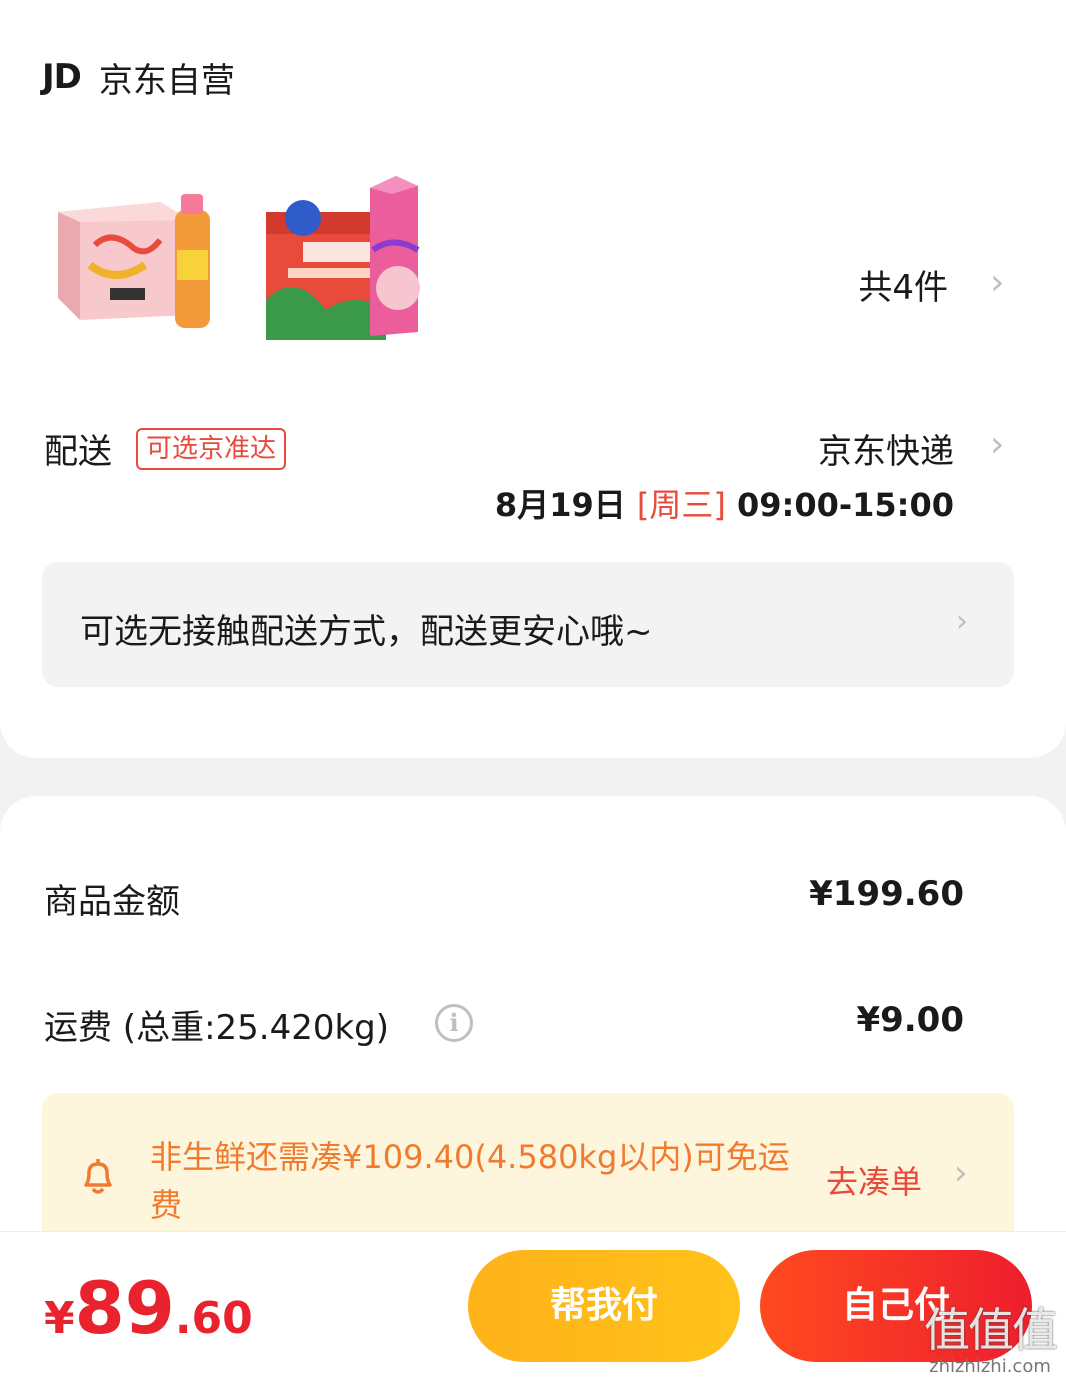  I want to click on watermark-logo: 值值值, so click(991, 1330).